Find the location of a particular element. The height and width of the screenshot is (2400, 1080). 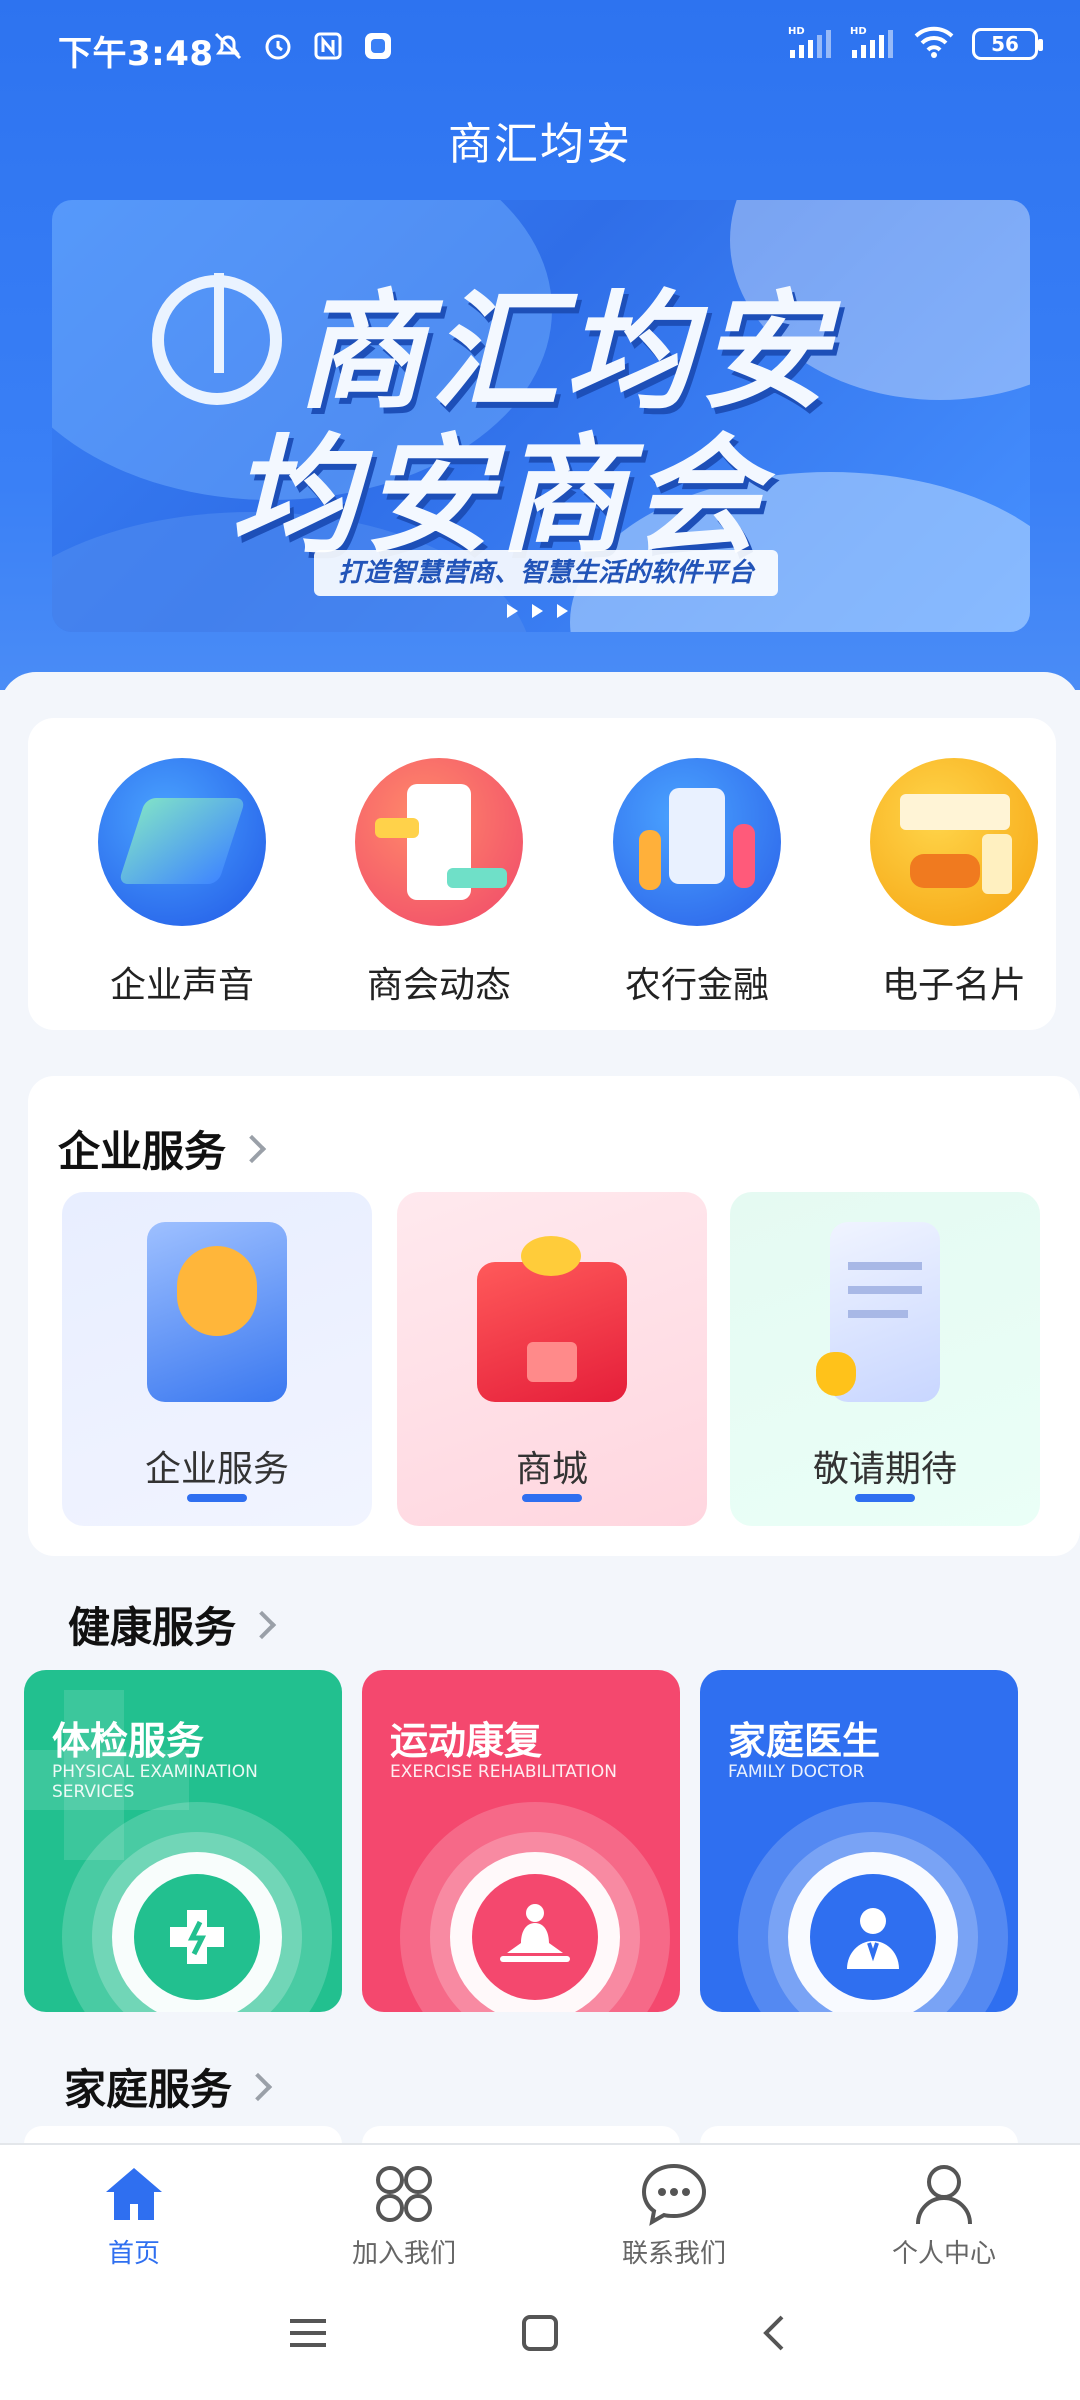

quick-link-label: 企业声音 is located at coordinates (181, 985).